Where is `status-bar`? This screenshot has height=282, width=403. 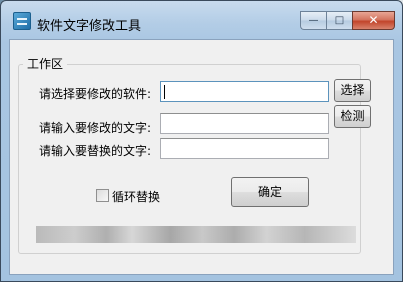 status-bar is located at coordinates (196, 234).